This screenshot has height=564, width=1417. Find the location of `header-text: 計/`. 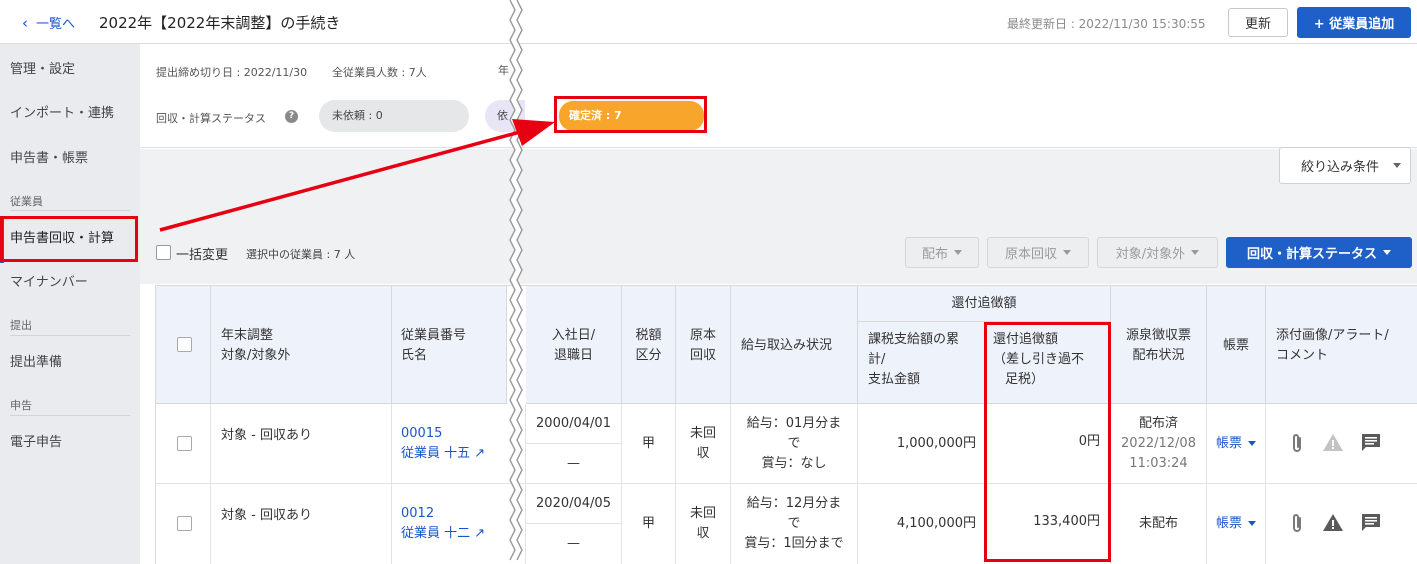

header-text: 計/ is located at coordinates (877, 359).